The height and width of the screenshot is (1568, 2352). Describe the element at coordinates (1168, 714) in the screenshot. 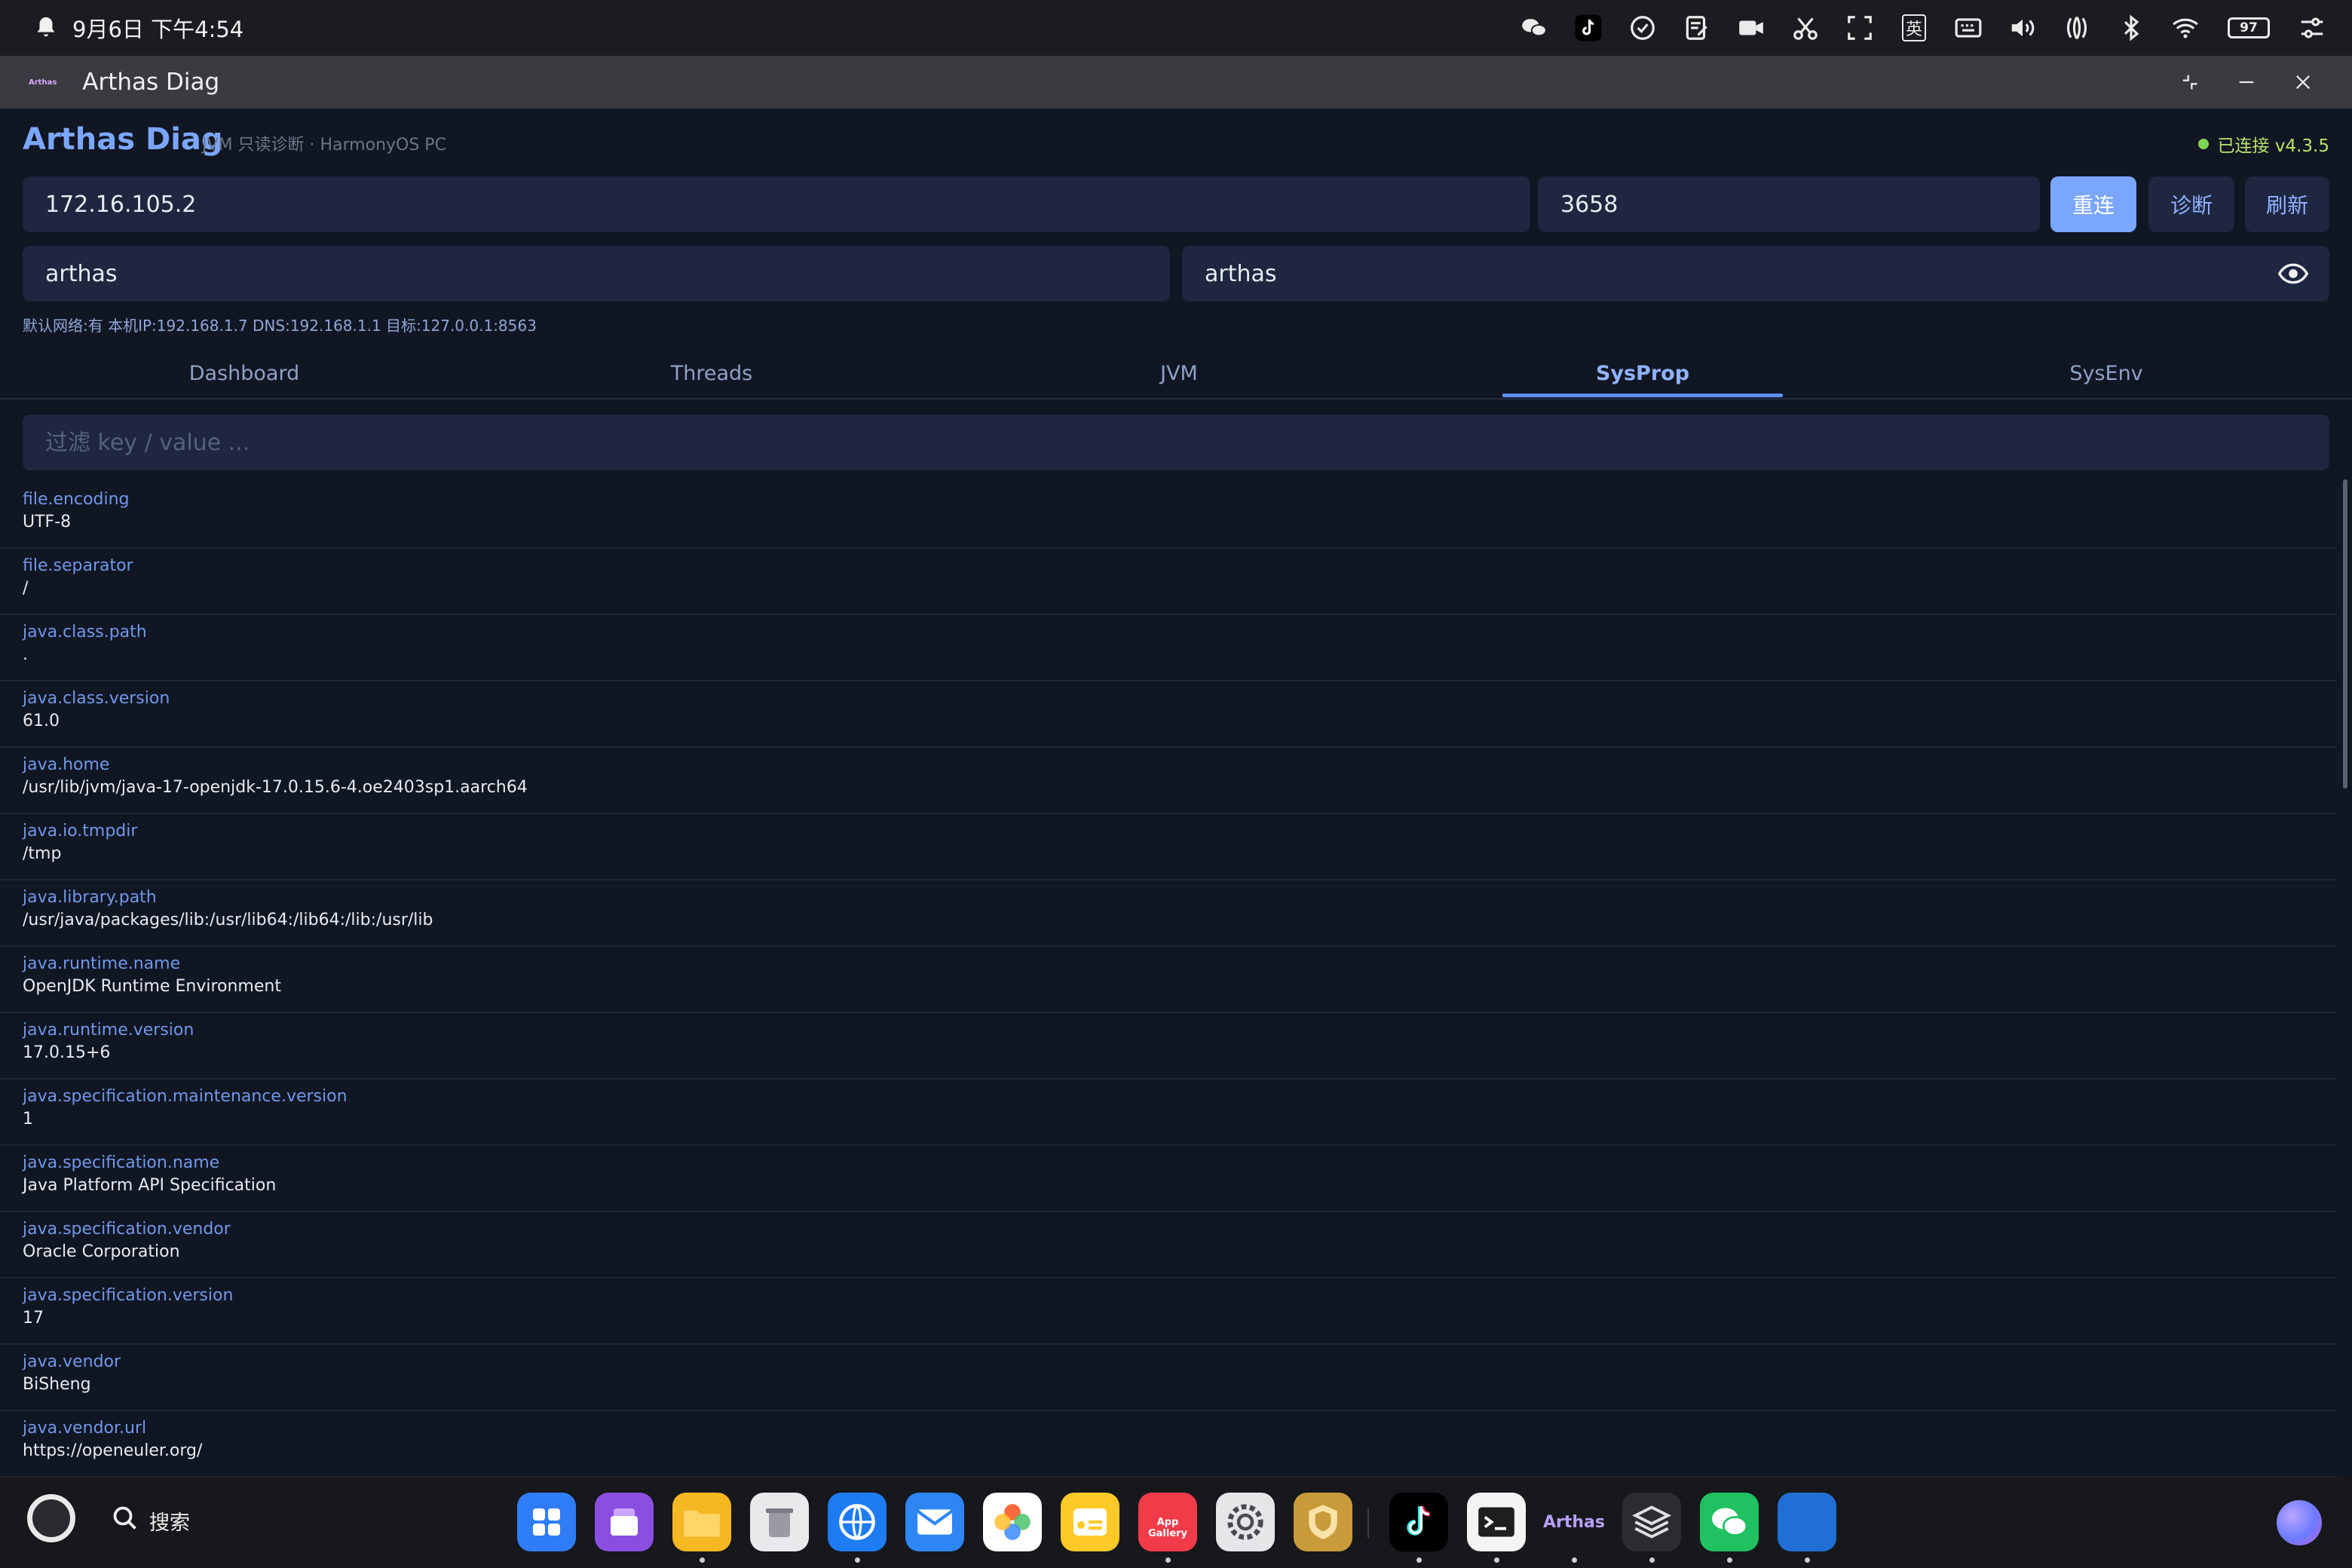

I see `list-item: java.class.version 61.0` at that location.